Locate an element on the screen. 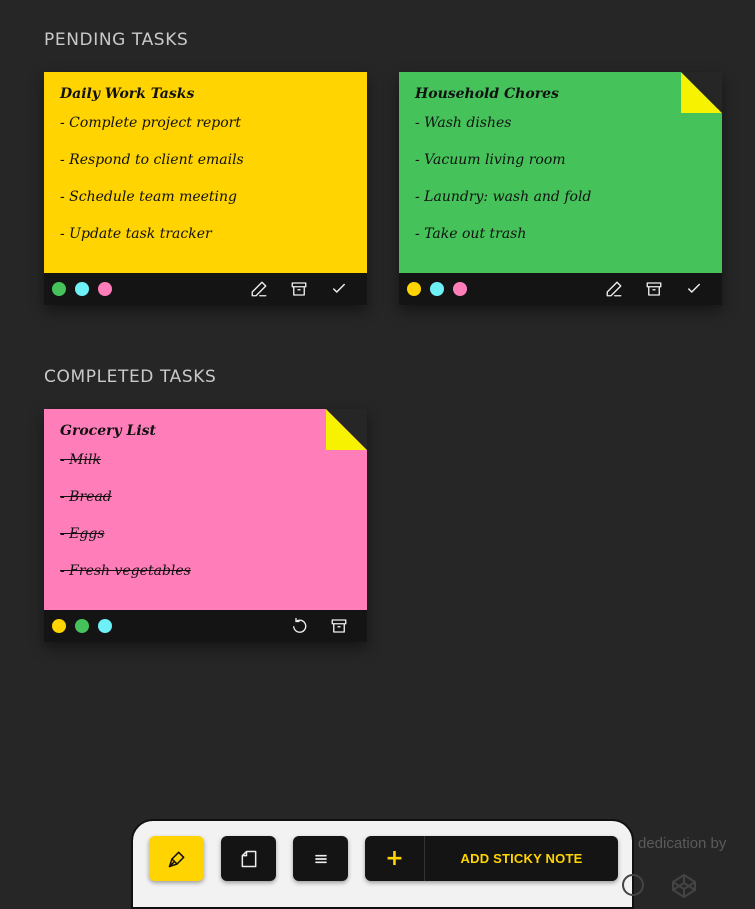  pen-nib-icon is located at coordinates (176, 859).